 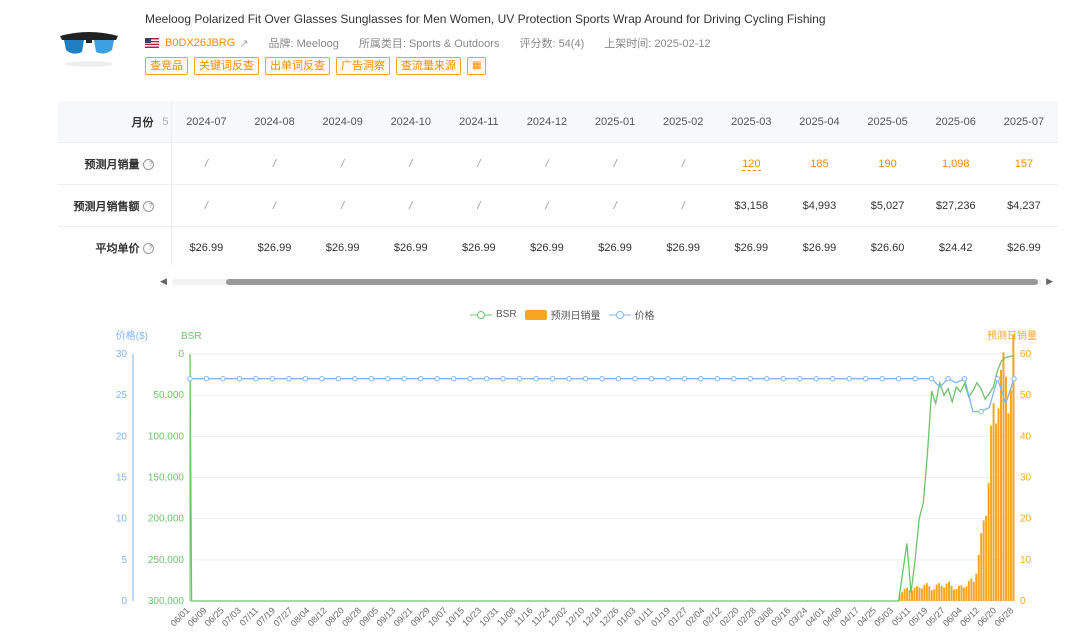 What do you see at coordinates (89, 44) in the screenshot?
I see `product-thumbnail` at bounding box center [89, 44].